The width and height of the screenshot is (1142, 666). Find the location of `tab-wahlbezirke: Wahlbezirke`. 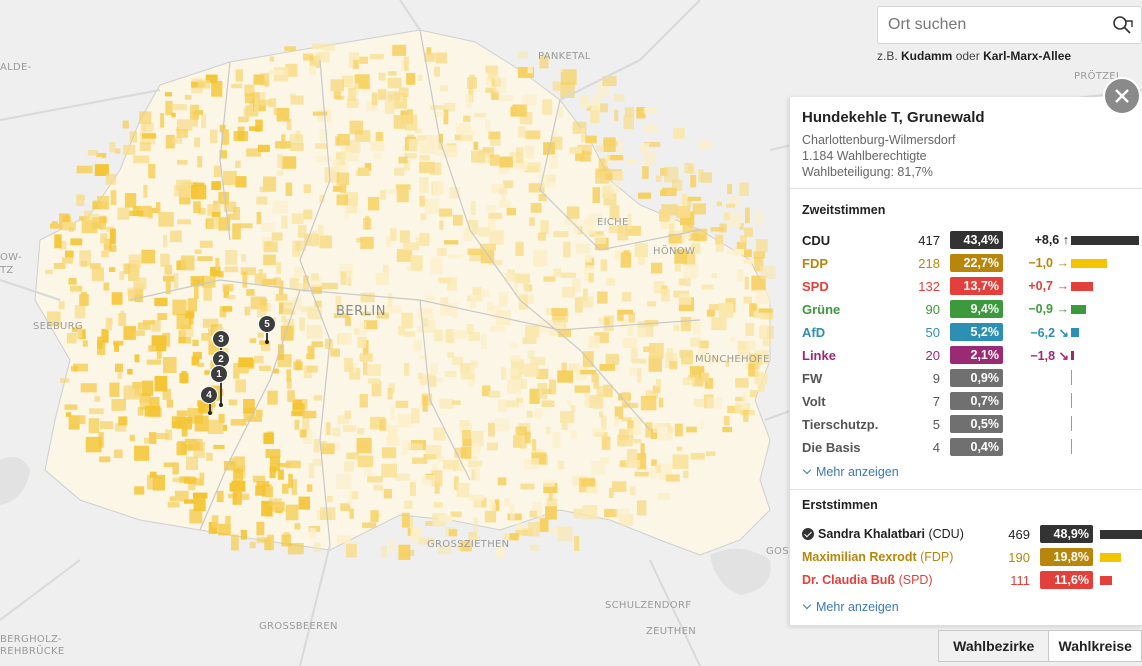

tab-wahlbezirke: Wahlbezirke is located at coordinates (994, 646).